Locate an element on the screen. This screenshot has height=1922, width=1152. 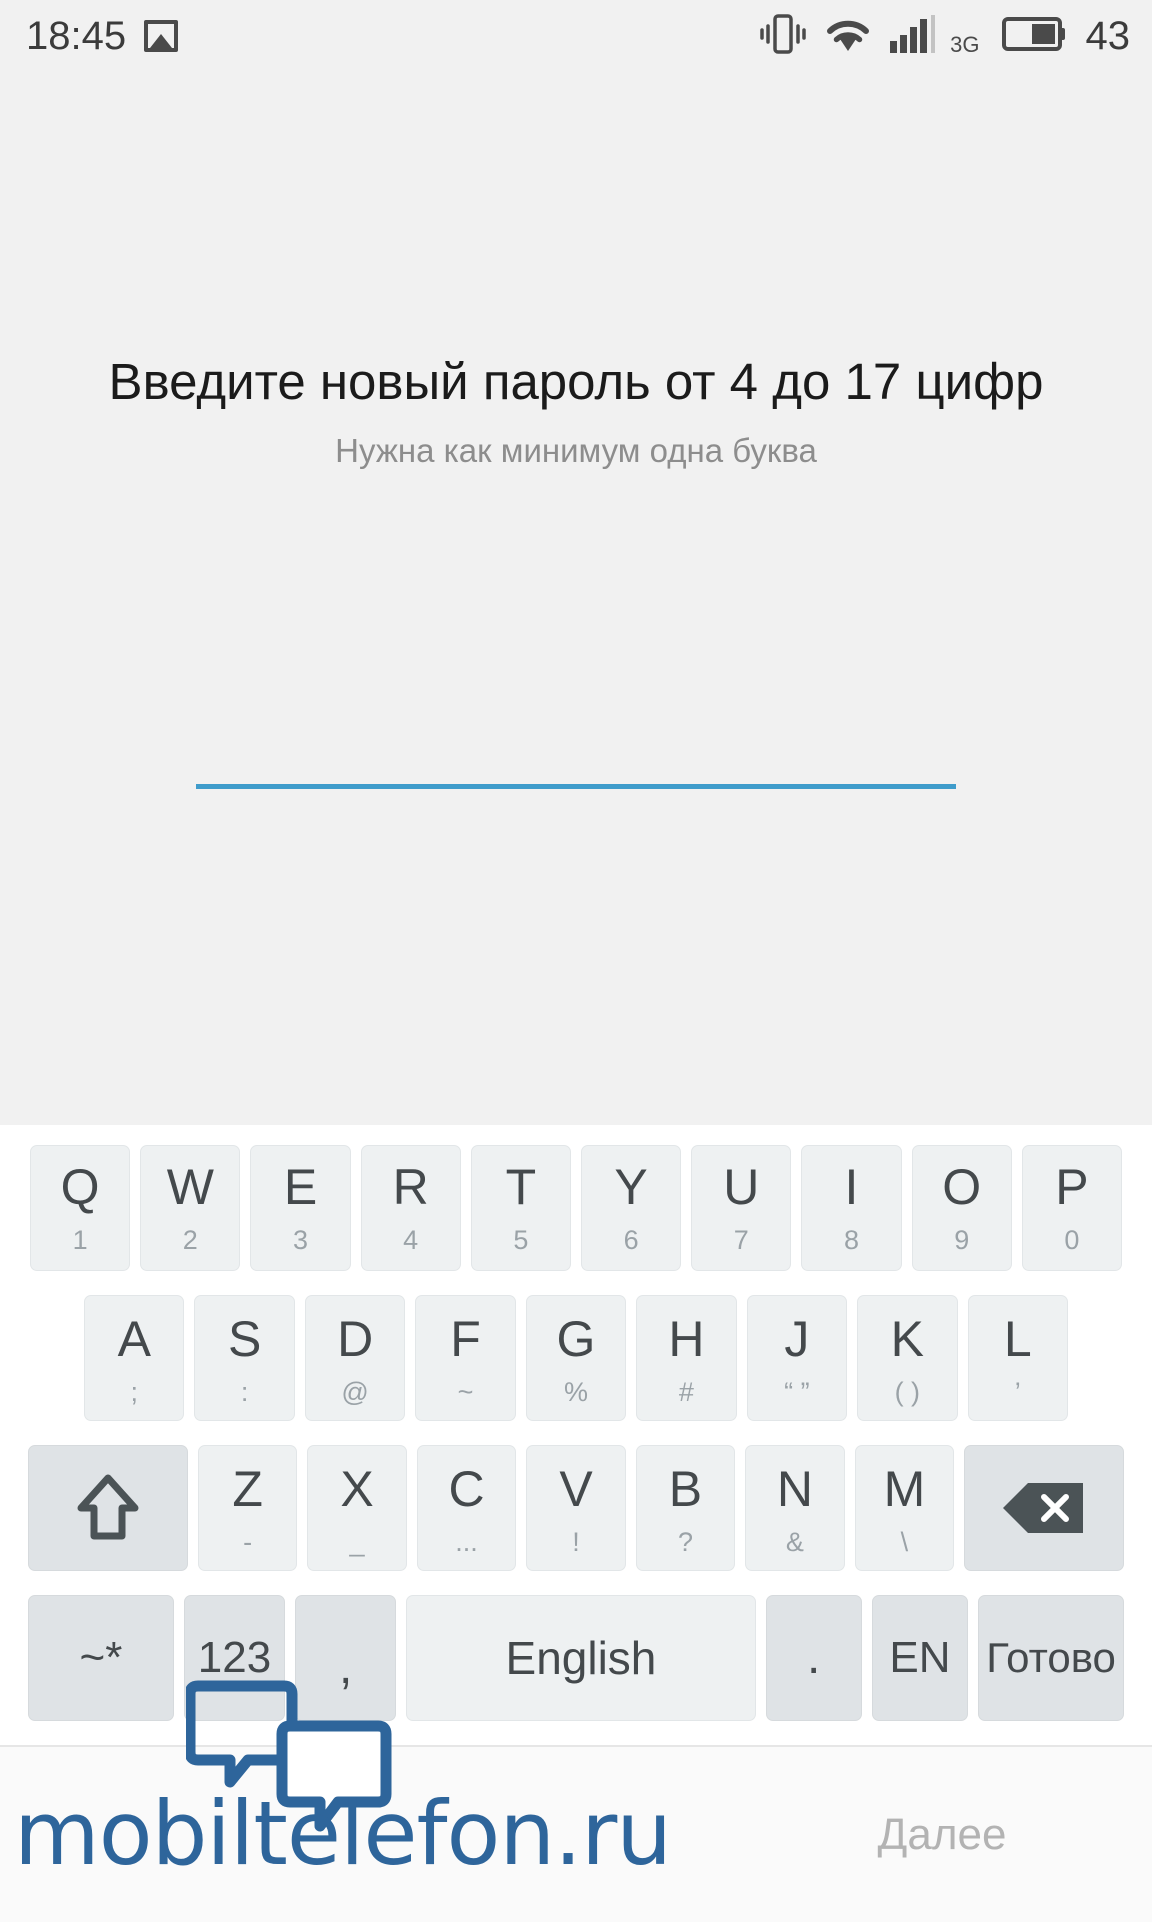
key-z: Z - is located at coordinates (247, 1508).